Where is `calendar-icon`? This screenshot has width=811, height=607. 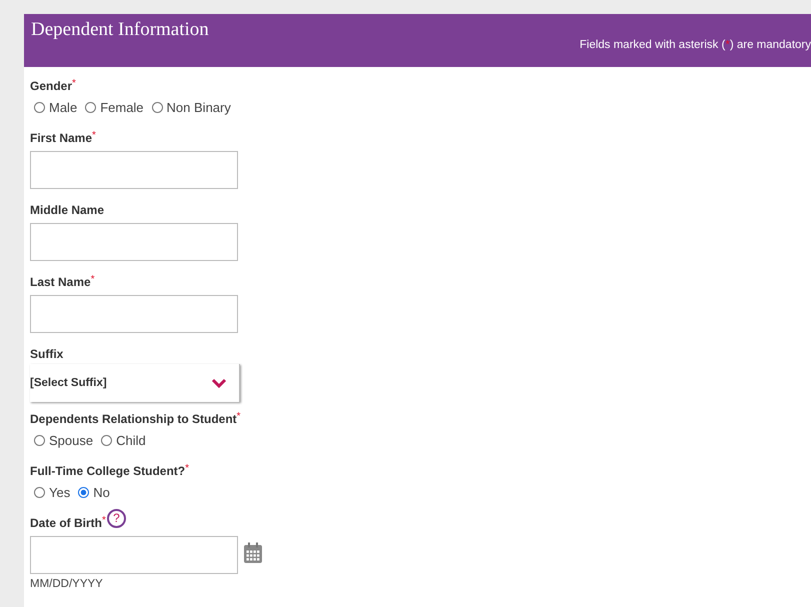
calendar-icon is located at coordinates (253, 553).